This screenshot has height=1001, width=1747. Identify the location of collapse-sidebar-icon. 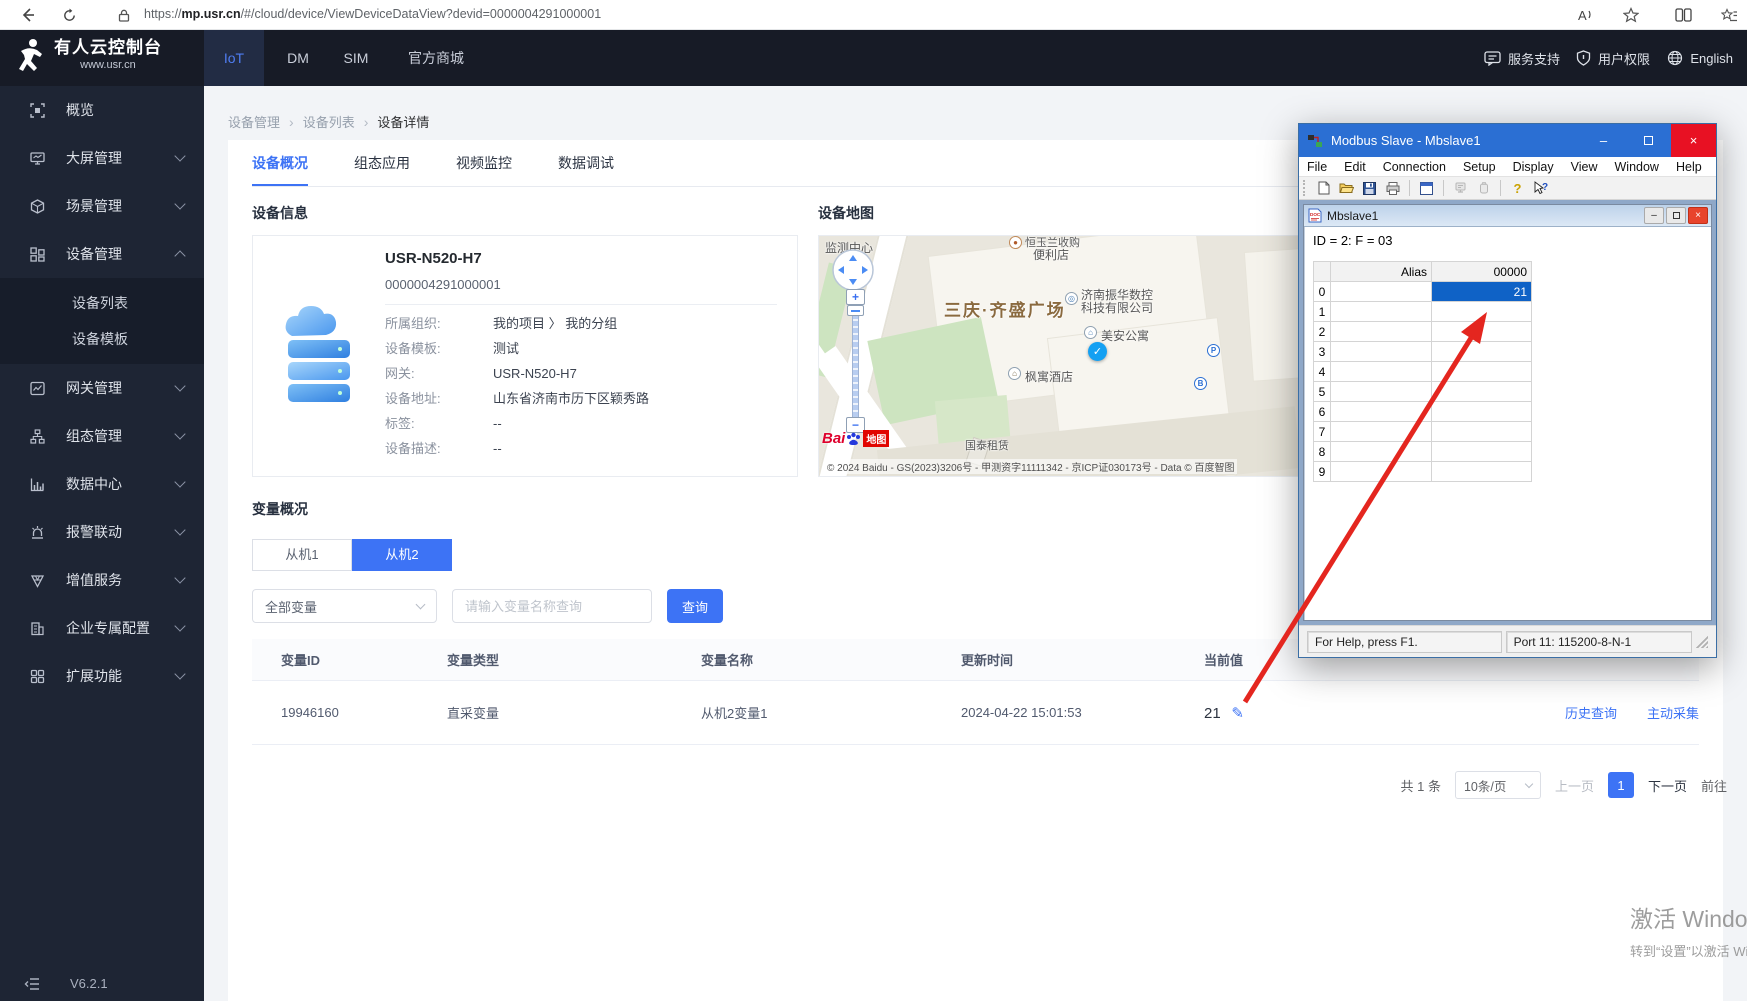
(32, 984).